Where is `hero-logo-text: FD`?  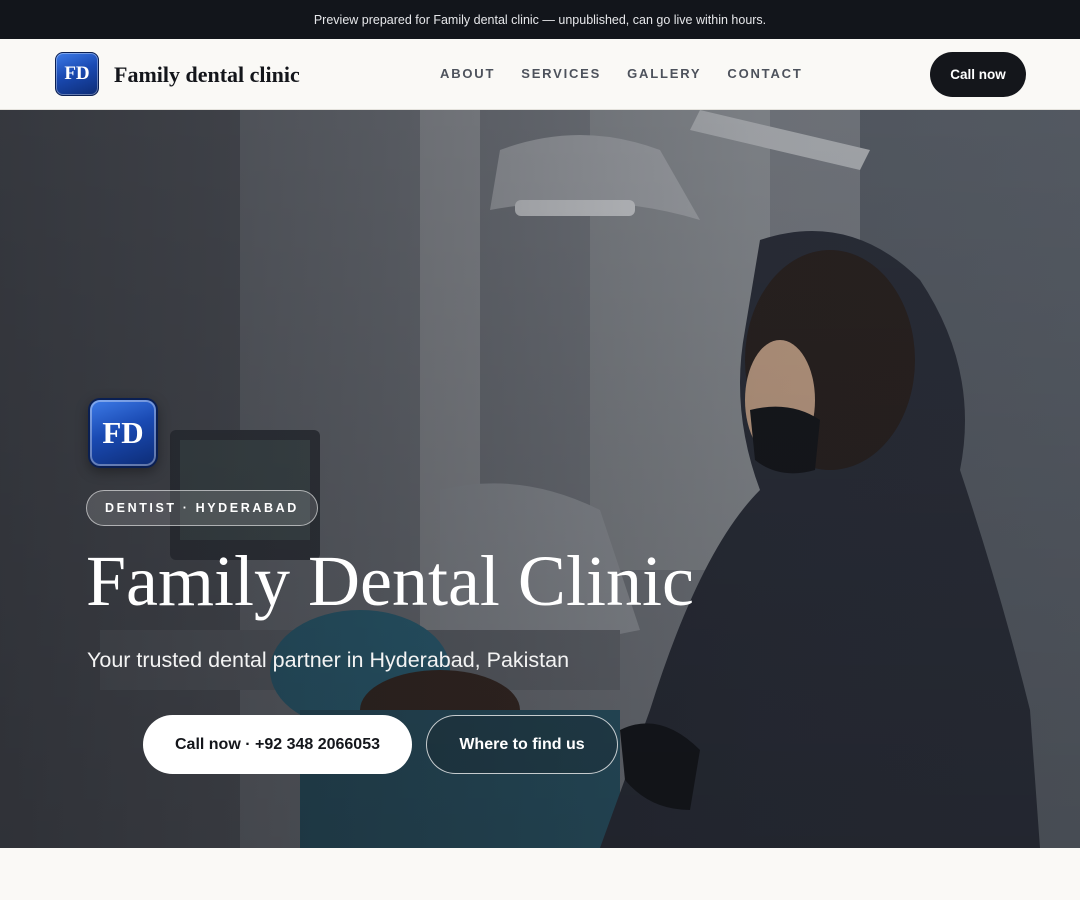 hero-logo-text: FD is located at coordinates (123, 432).